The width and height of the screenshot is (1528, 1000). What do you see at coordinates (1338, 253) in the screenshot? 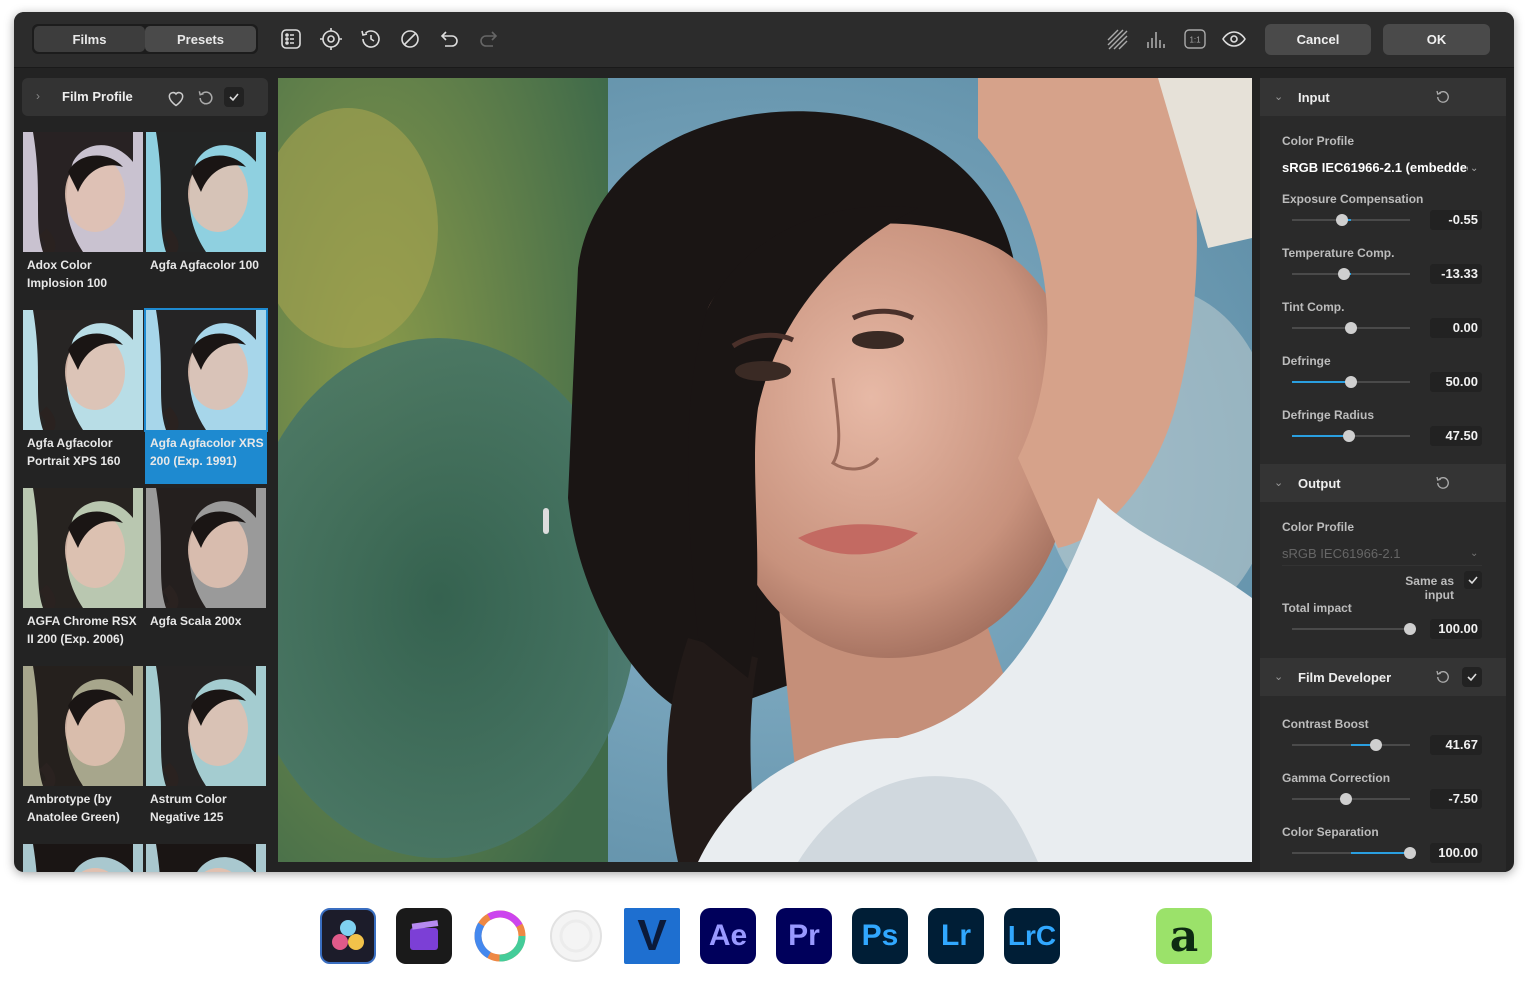
I see `slider-label: Temperature Comp.` at bounding box center [1338, 253].